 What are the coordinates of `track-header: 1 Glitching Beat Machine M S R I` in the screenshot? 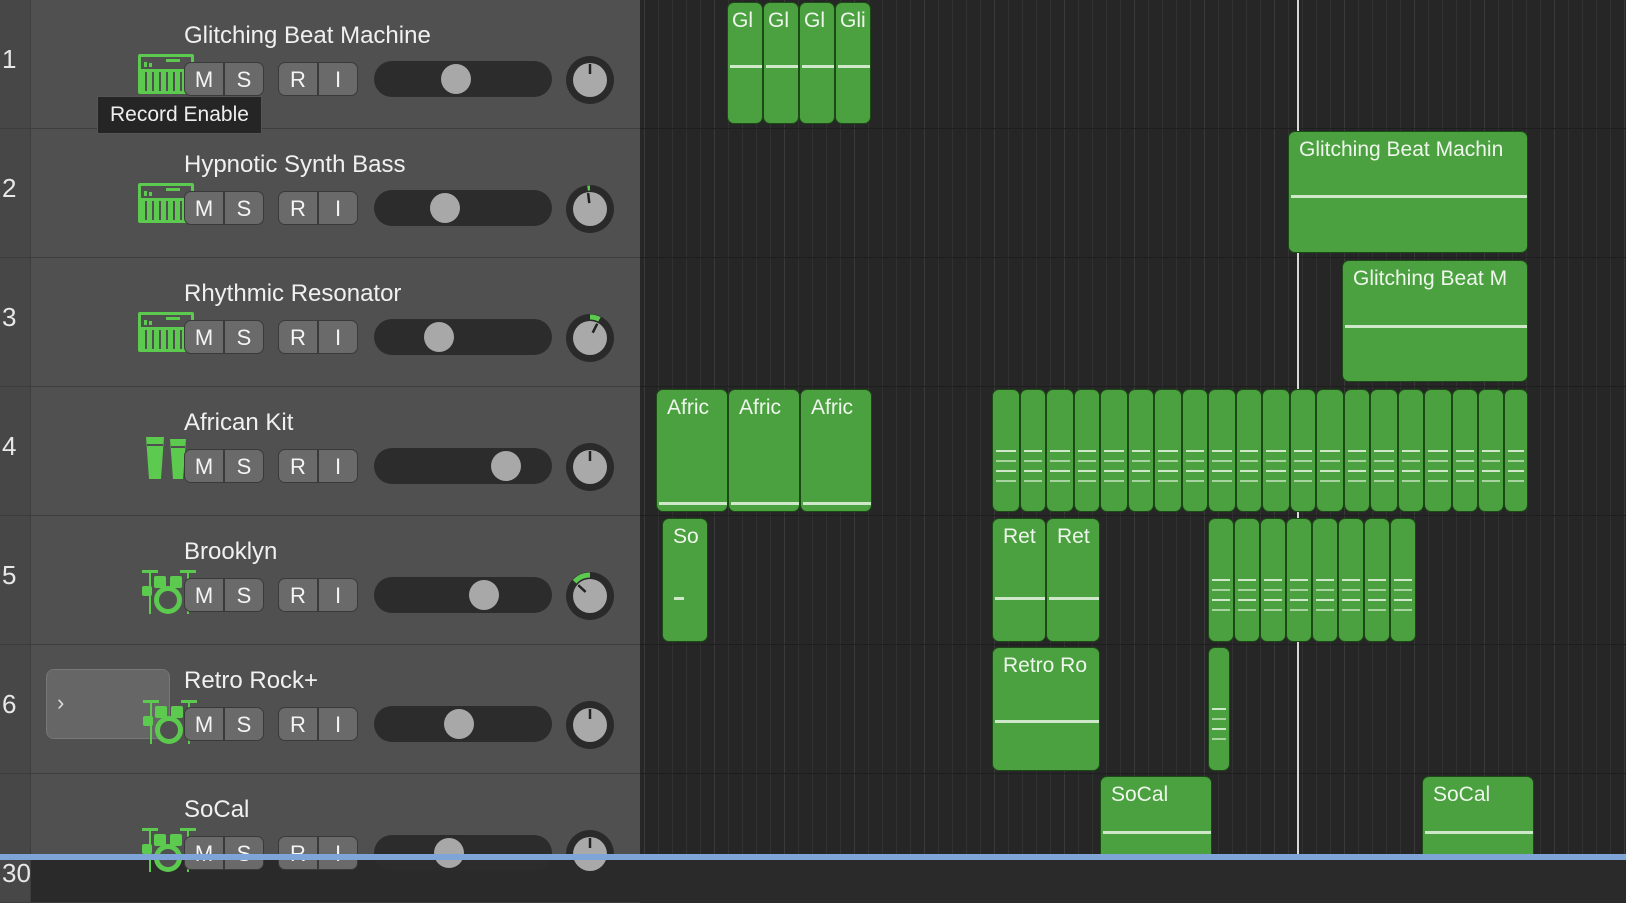 It's located at (320, 64).